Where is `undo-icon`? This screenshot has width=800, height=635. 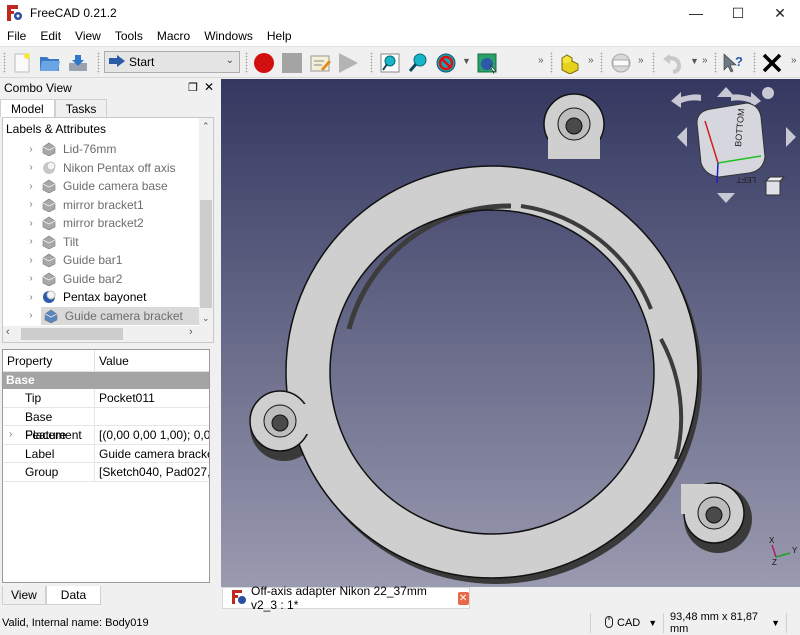 undo-icon is located at coordinates (672, 63).